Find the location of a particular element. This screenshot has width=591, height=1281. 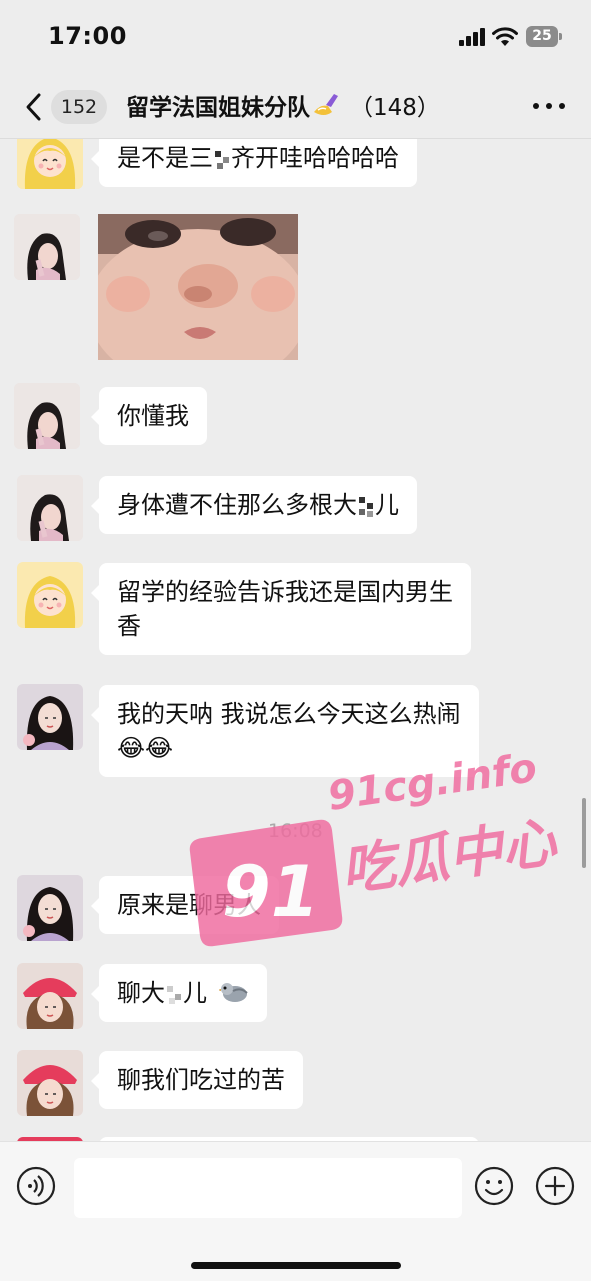

message-text: 身体遭不住那么多根大 is located at coordinates (237, 505).